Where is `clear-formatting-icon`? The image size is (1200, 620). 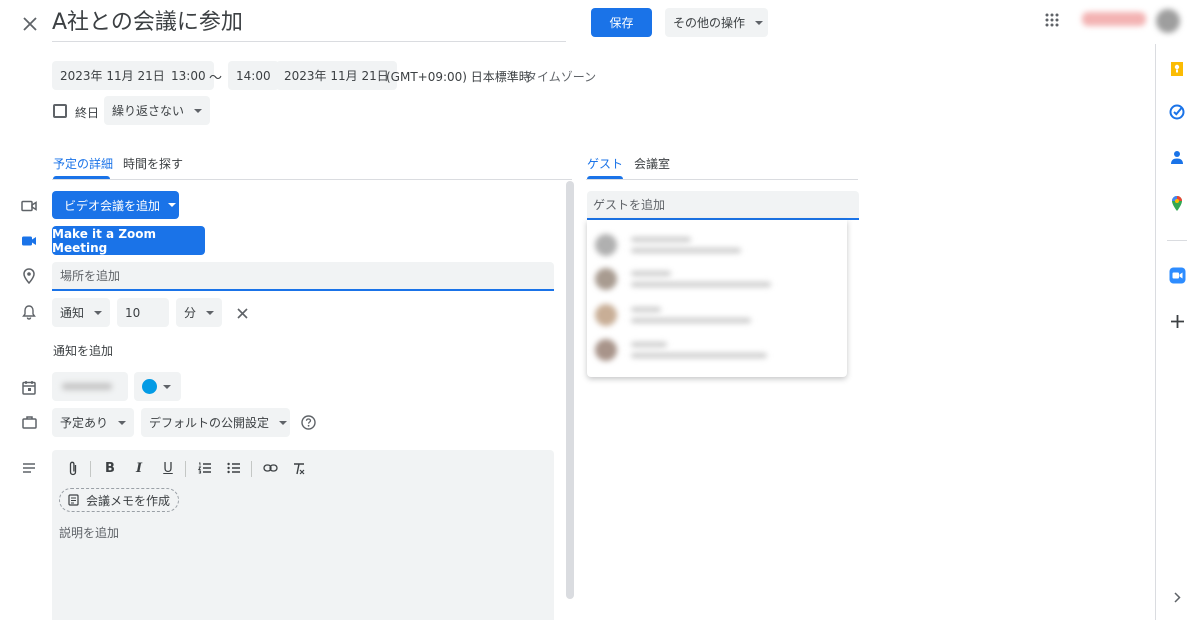
clear-formatting-icon is located at coordinates (299, 468).